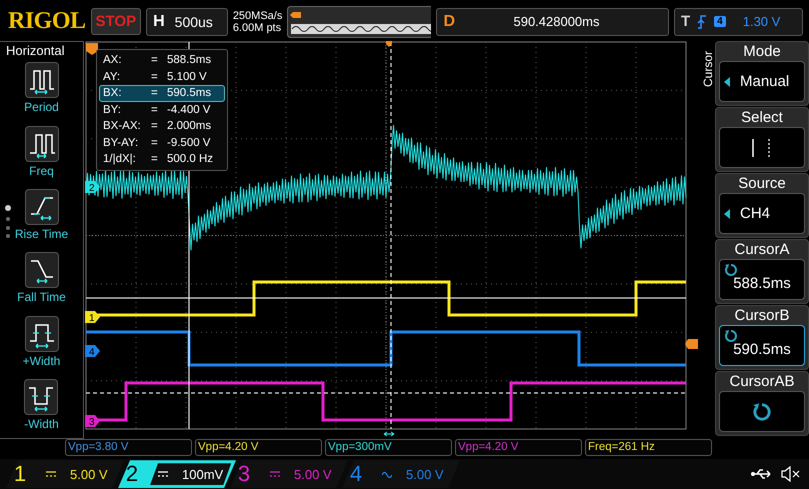 The height and width of the screenshot is (489, 809). I want to click on readout-label: AX:, so click(113, 60).